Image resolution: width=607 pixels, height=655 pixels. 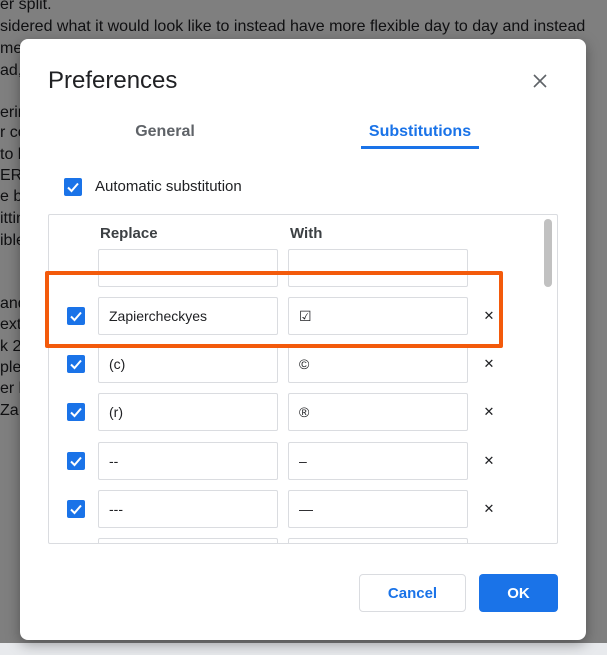 What do you see at coordinates (518, 593) in the screenshot?
I see `ok-button: OK` at bounding box center [518, 593].